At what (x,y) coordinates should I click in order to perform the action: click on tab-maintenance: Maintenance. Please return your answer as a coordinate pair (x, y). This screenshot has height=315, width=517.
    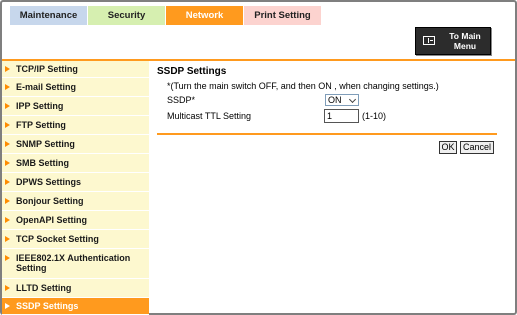
    Looking at the image, I should click on (48, 15).